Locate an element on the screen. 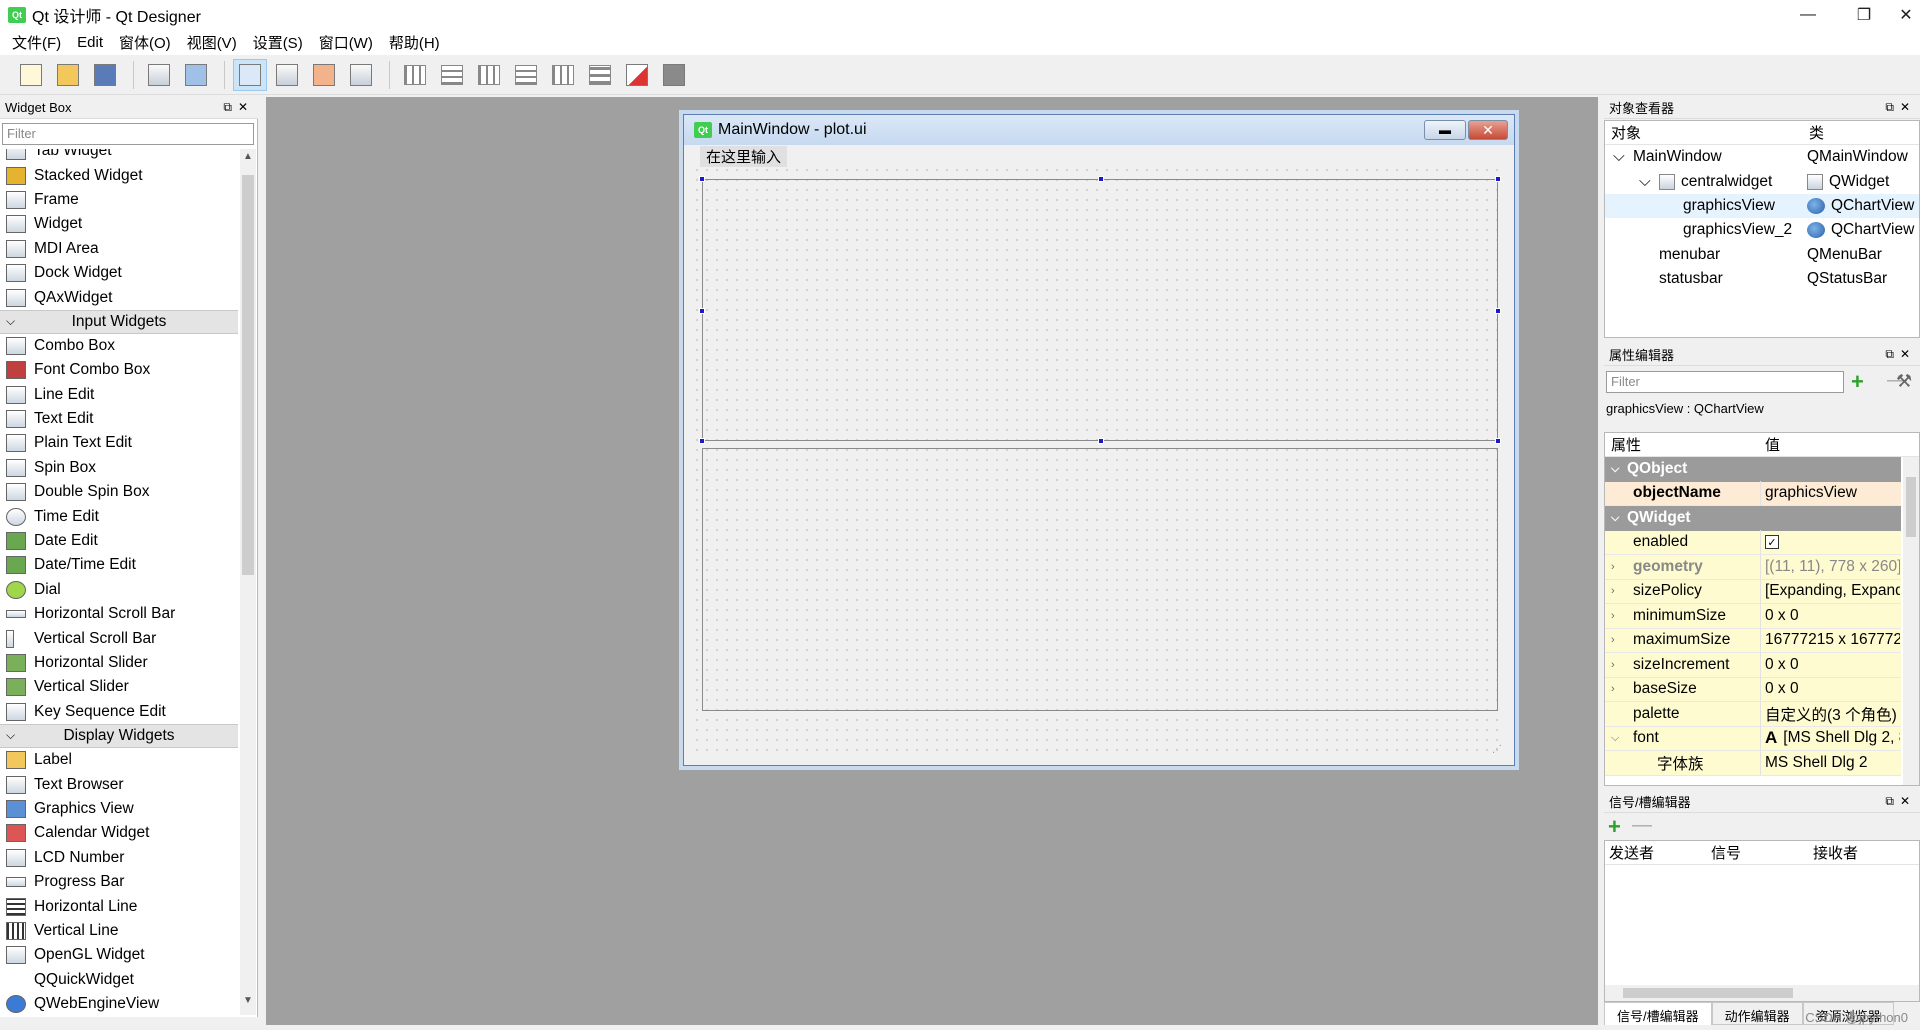 This screenshot has height=1030, width=1920. tree-row: menubar QMenuBar is located at coordinates (1762, 255).